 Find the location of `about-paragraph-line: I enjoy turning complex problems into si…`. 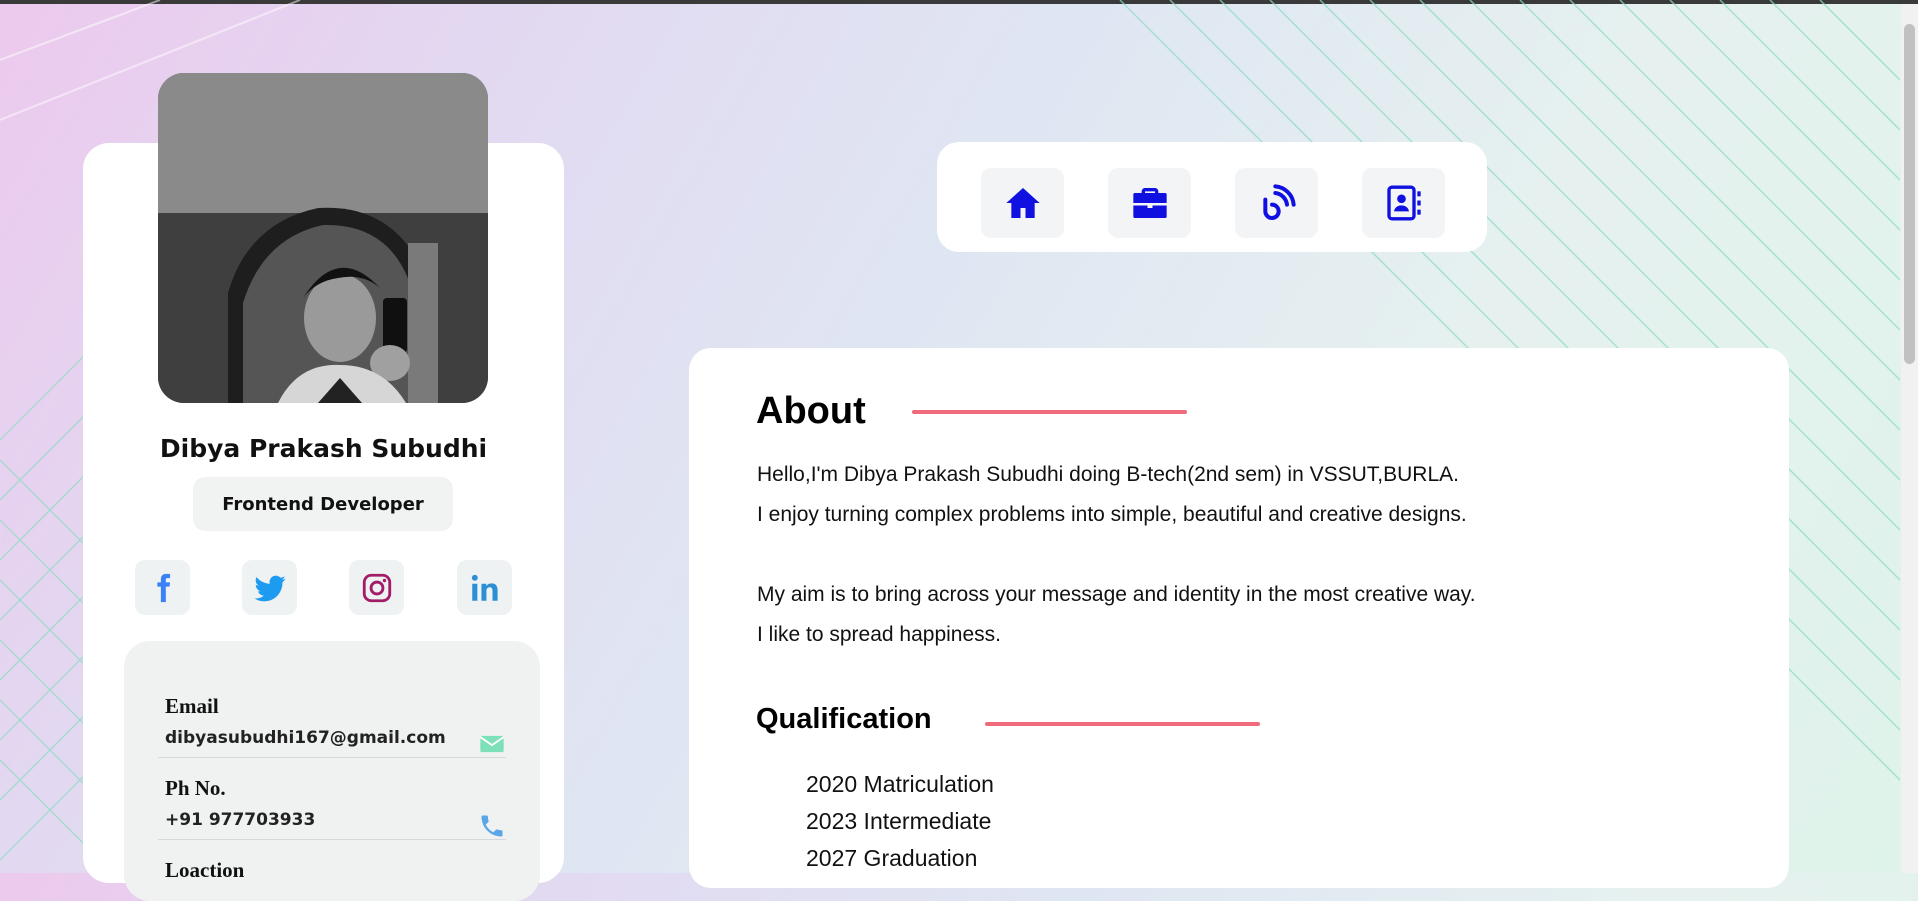

about-paragraph-line: I enjoy turning complex problems into si… is located at coordinates (1112, 514).